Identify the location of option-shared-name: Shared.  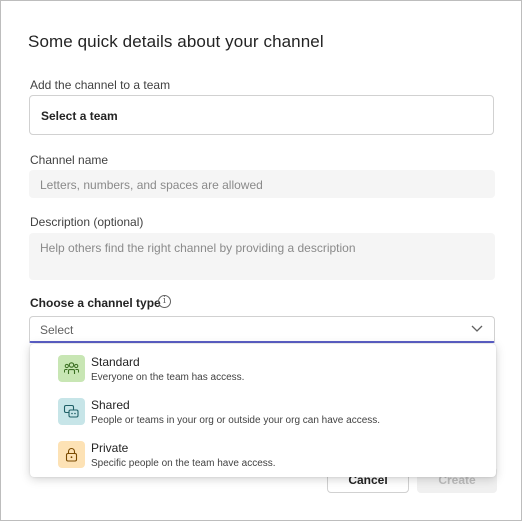
(110, 405).